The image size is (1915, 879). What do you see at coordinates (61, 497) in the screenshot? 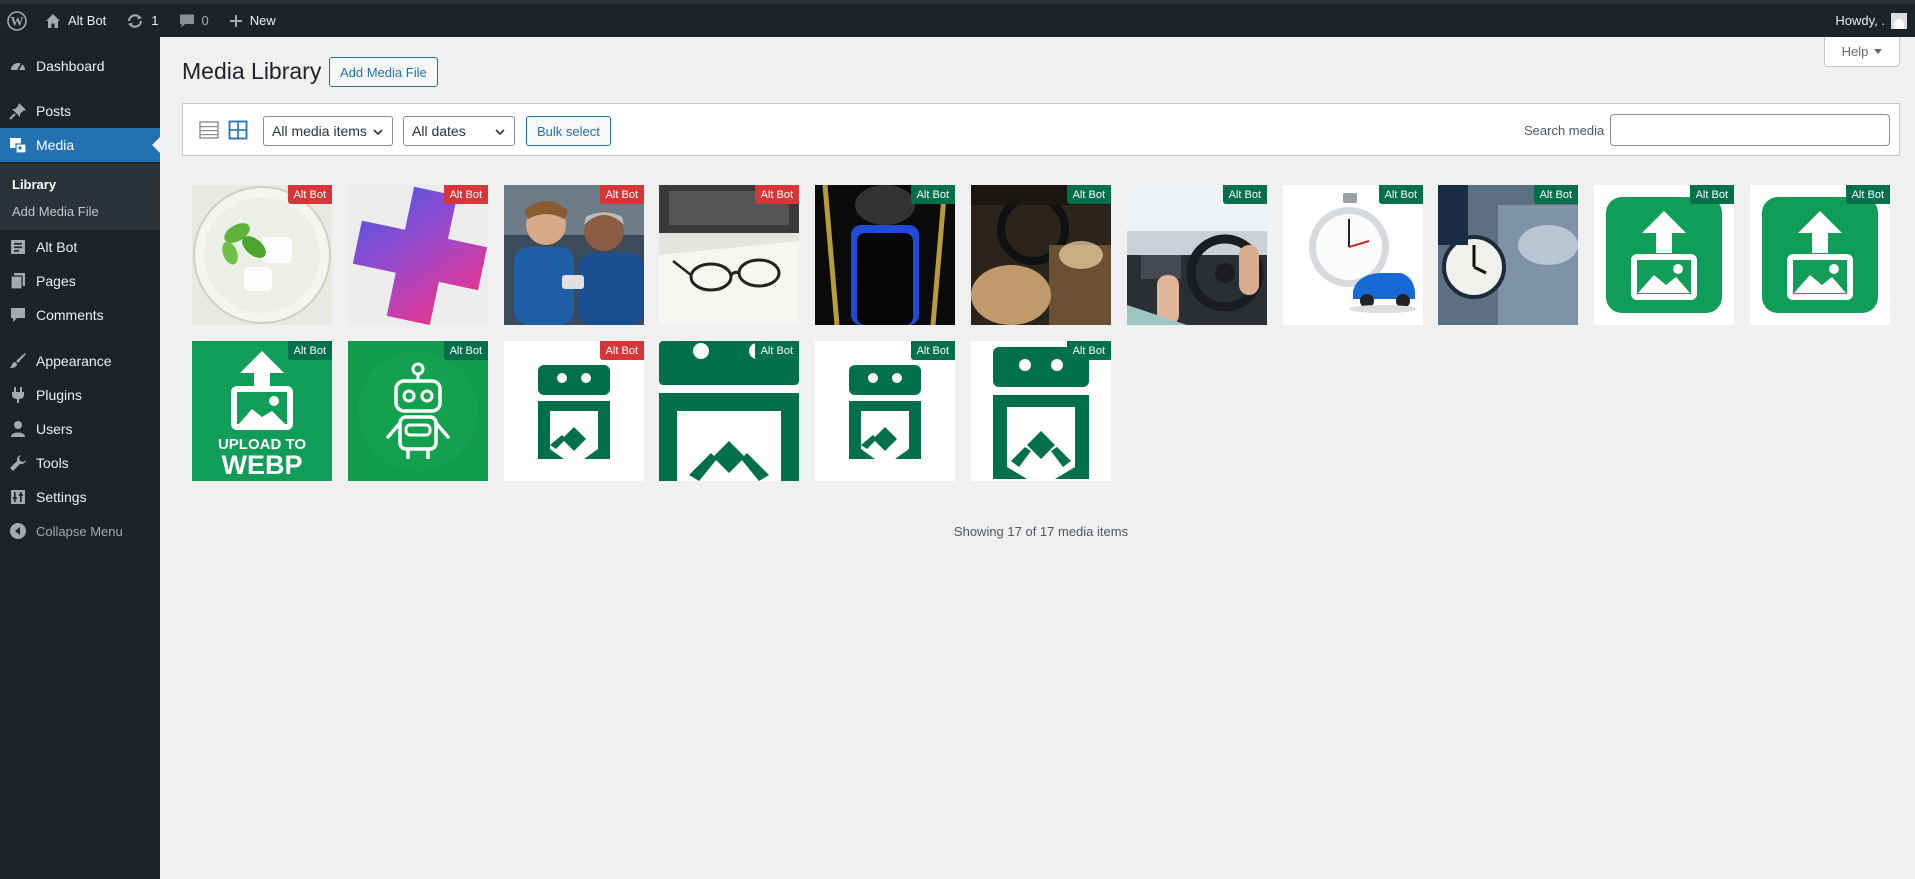
I see `sidebar-item-label: Settings` at bounding box center [61, 497].